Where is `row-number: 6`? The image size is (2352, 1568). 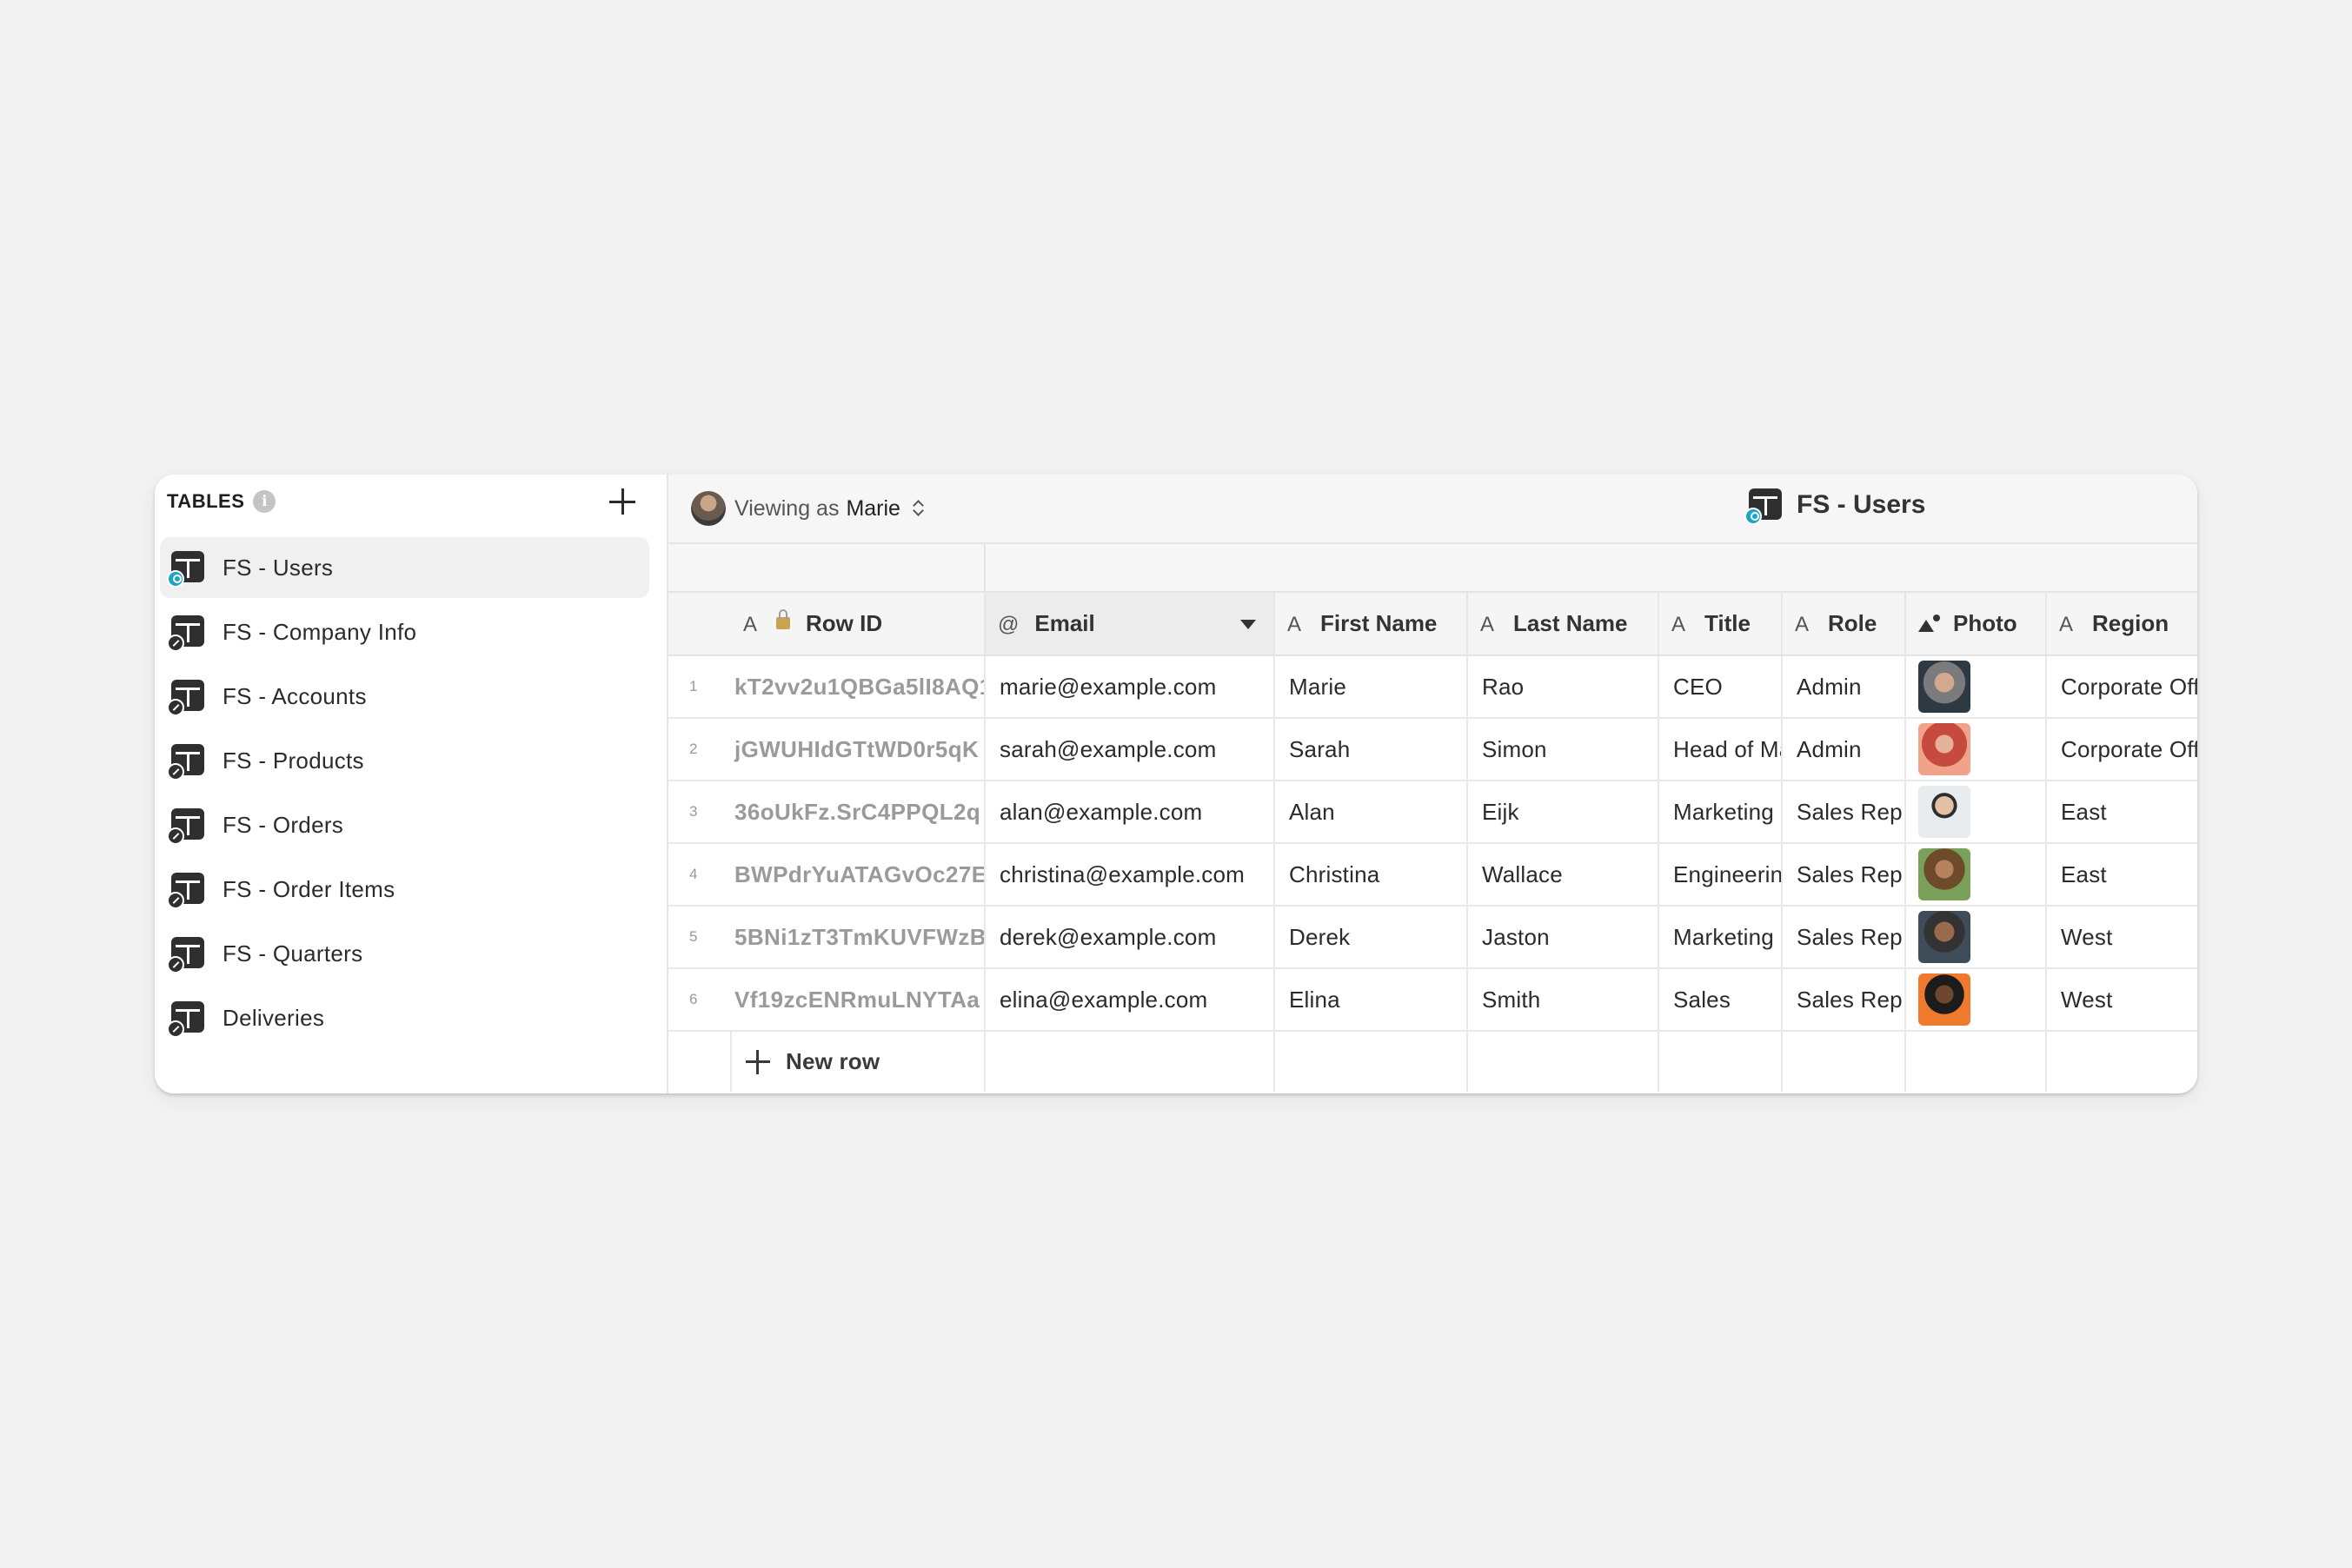
row-number: 6 is located at coordinates (699, 1000).